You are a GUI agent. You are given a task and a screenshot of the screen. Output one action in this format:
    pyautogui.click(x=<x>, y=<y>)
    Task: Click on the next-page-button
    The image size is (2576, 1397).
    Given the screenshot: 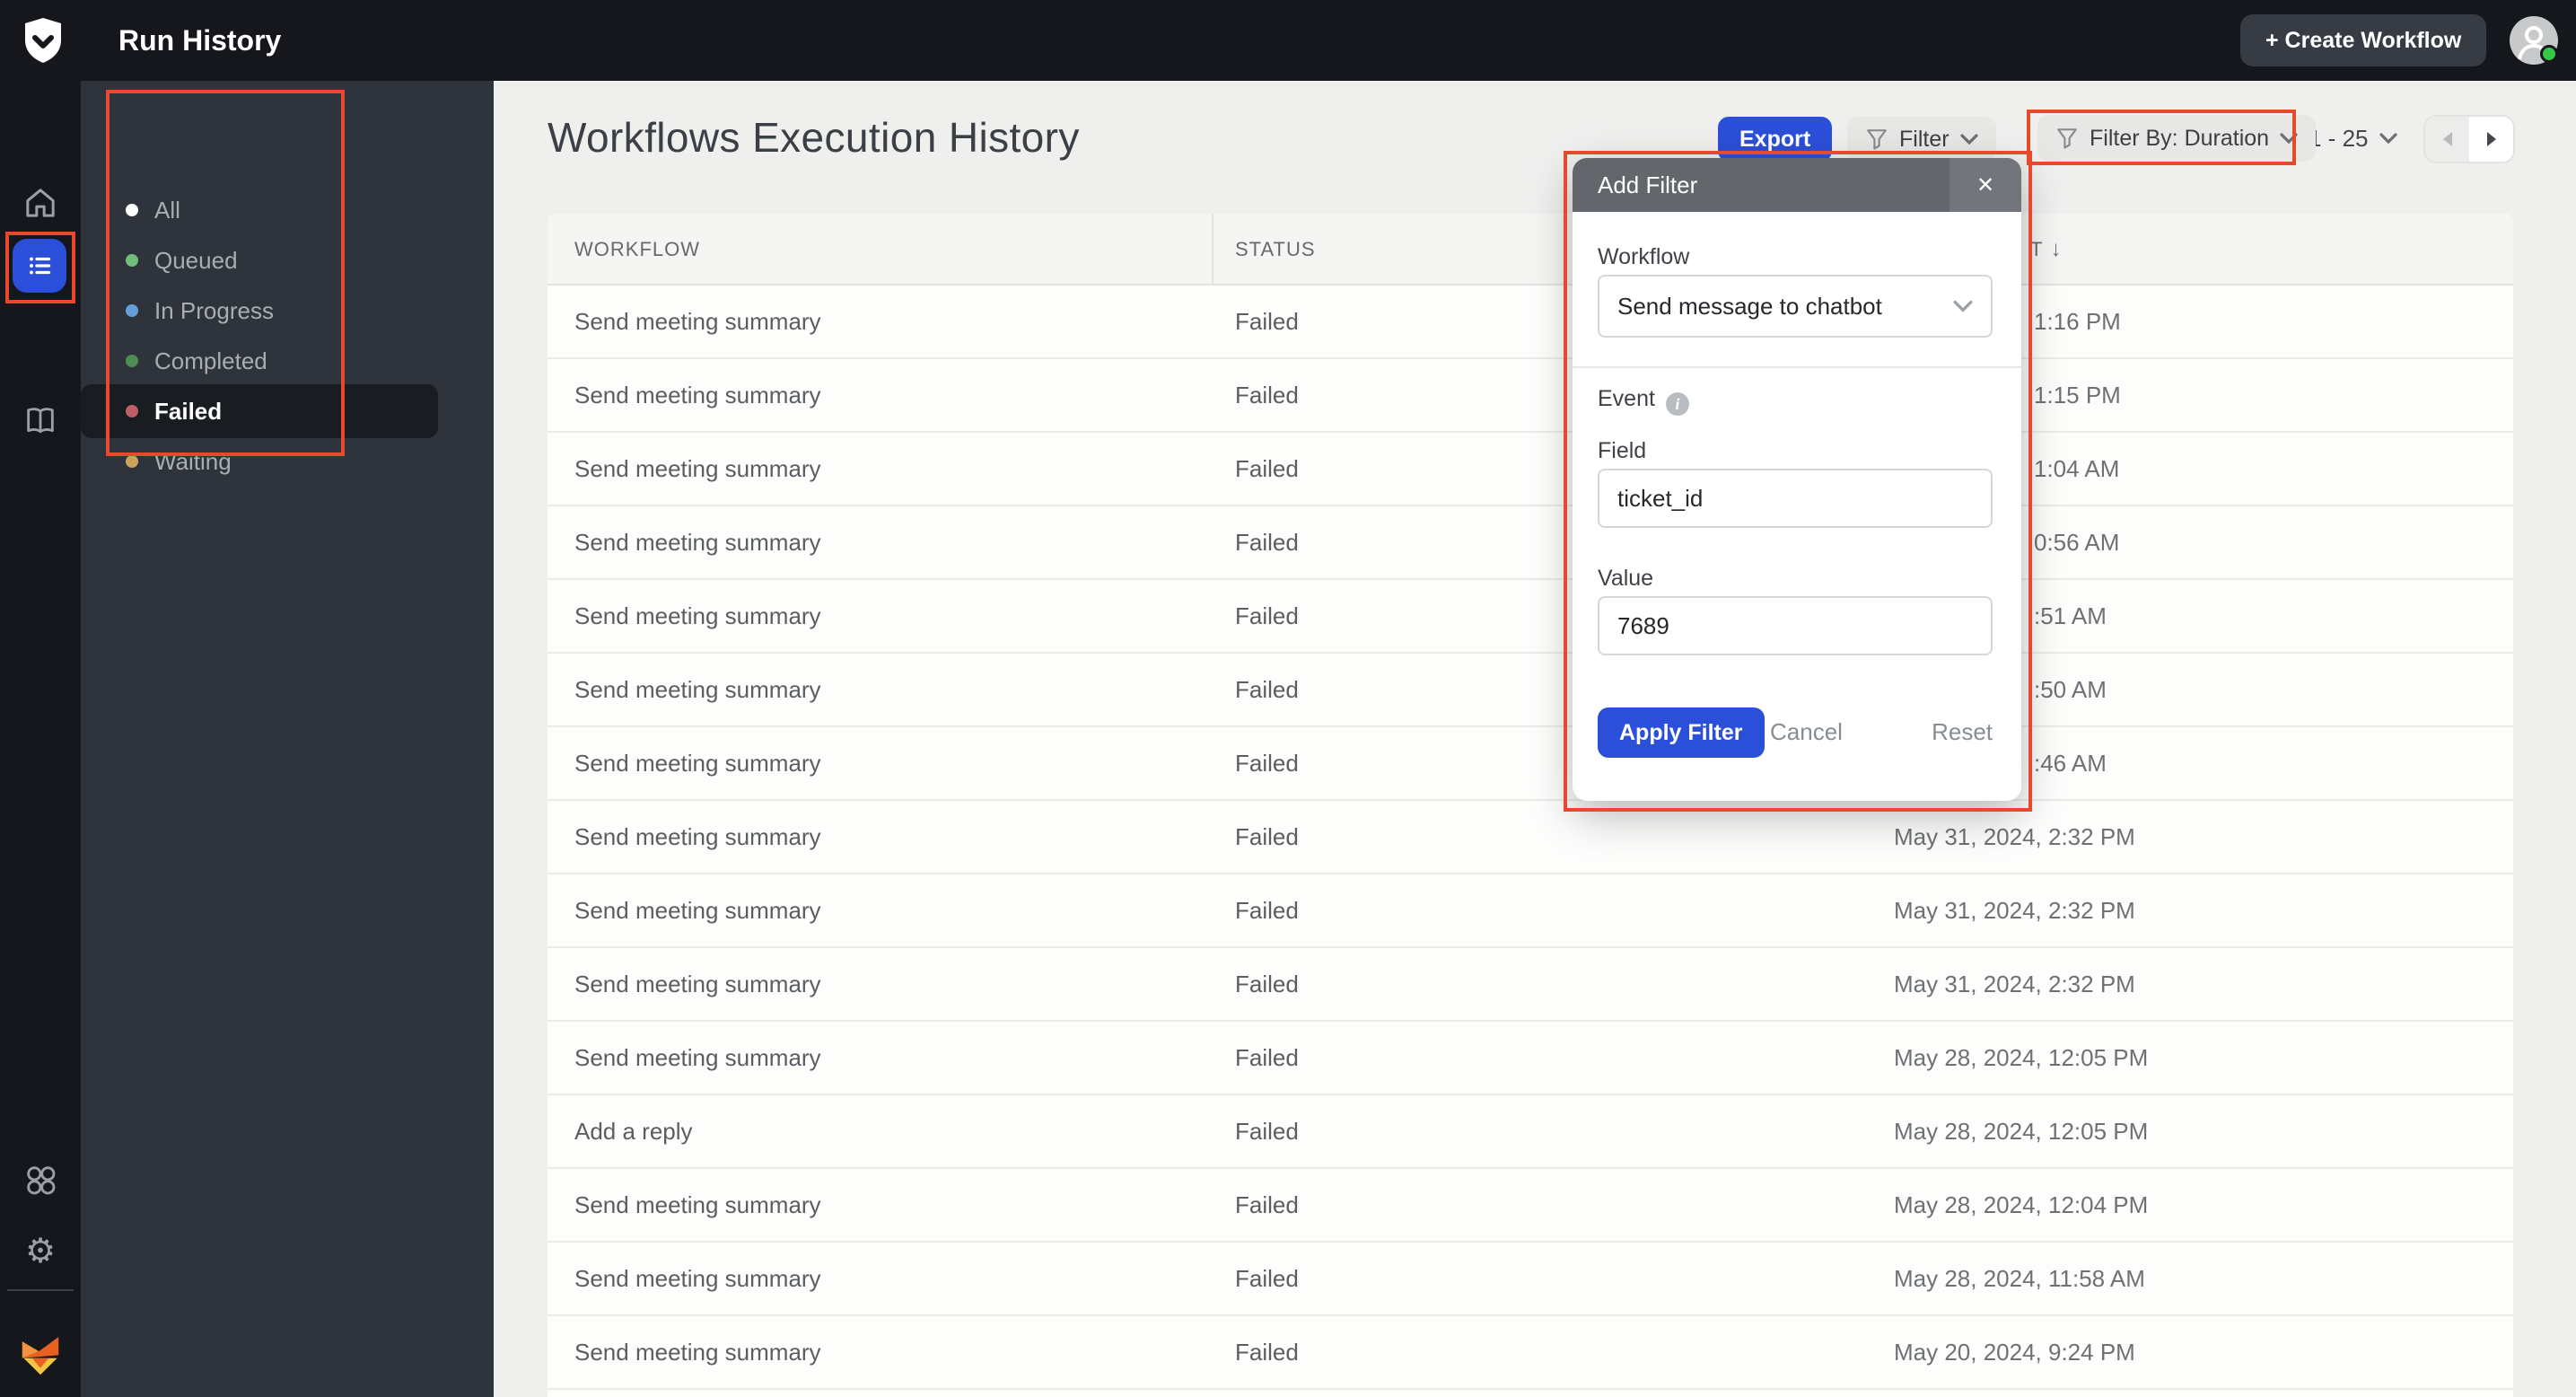 What is the action you would take?
    pyautogui.click(x=2491, y=139)
    